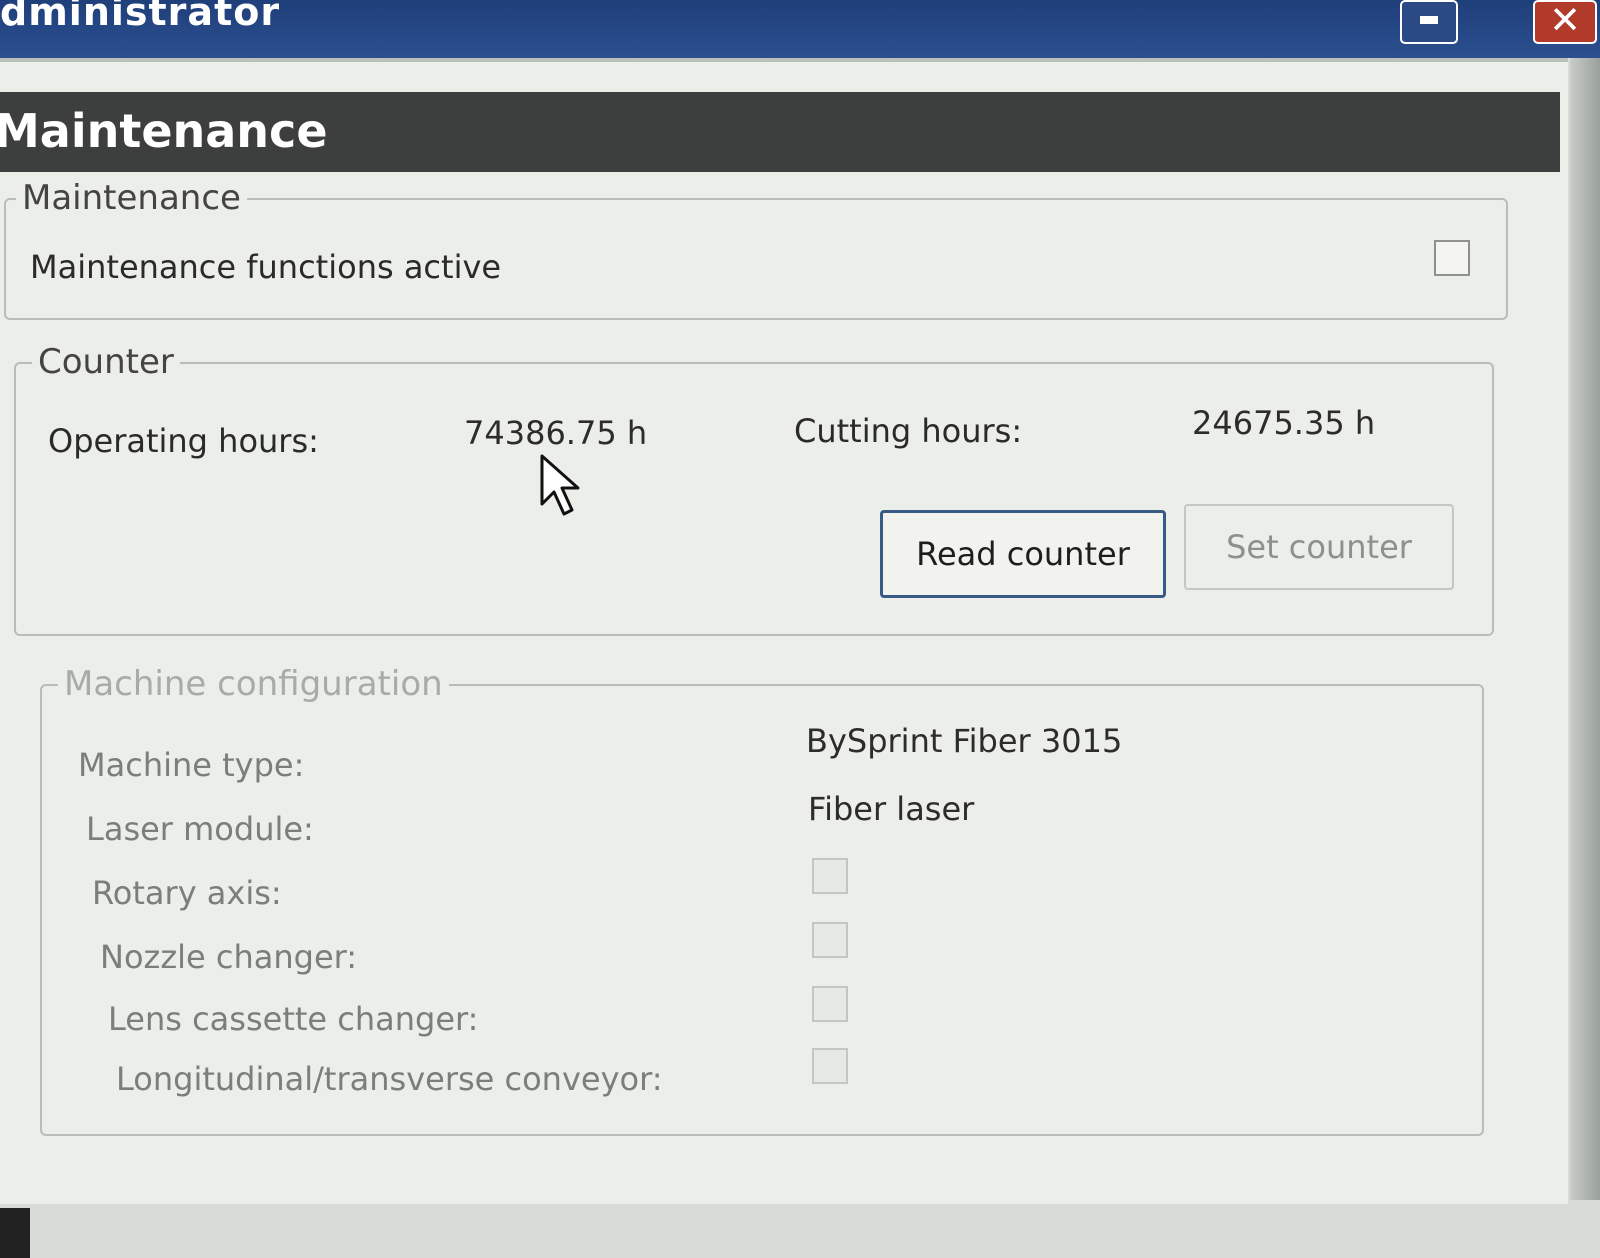 This screenshot has height=1258, width=1600. What do you see at coordinates (191, 765) in the screenshot?
I see `machine-type-label: Machine type:` at bounding box center [191, 765].